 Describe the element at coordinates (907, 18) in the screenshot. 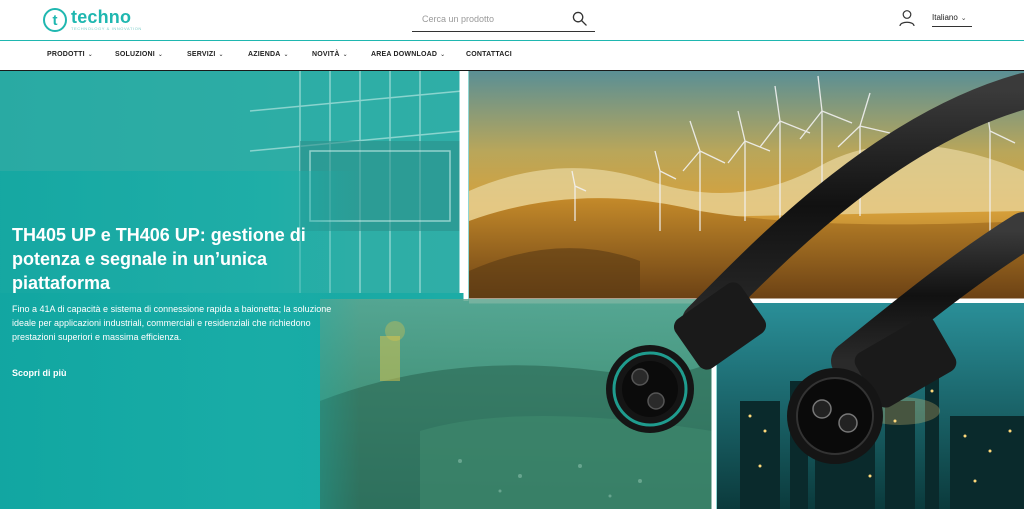

I see `user-icon` at that location.